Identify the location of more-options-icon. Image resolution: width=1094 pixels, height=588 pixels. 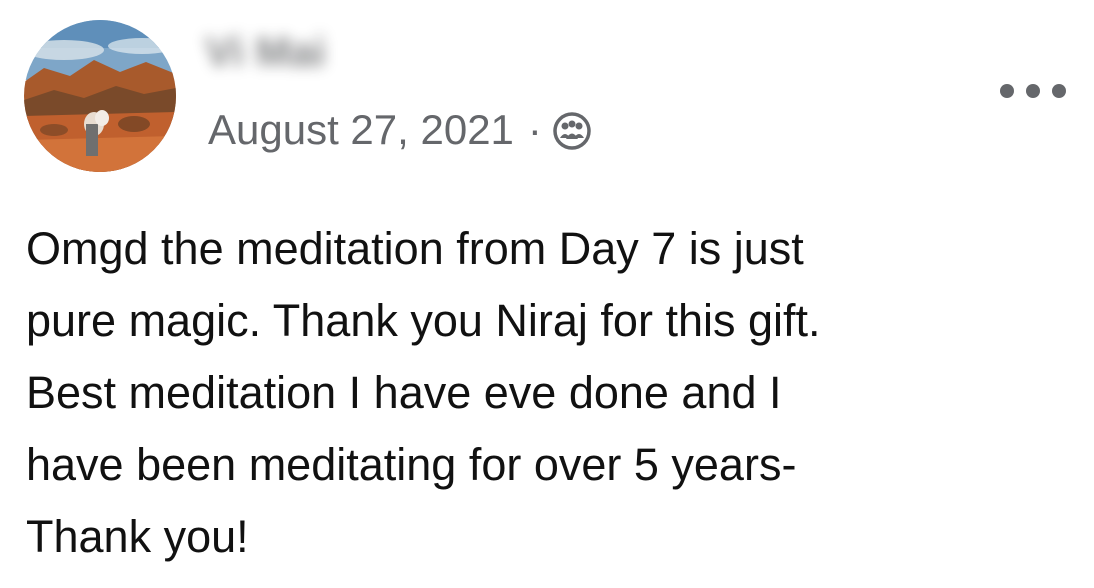
(1033, 91).